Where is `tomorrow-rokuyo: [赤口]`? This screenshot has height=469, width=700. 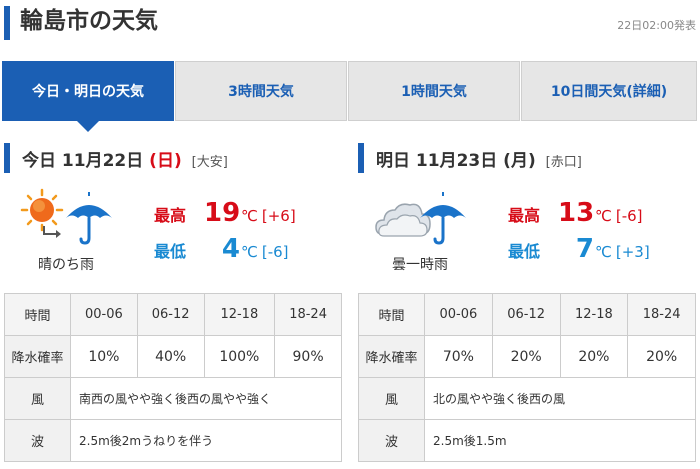 tomorrow-rokuyo: [赤口] is located at coordinates (563, 162).